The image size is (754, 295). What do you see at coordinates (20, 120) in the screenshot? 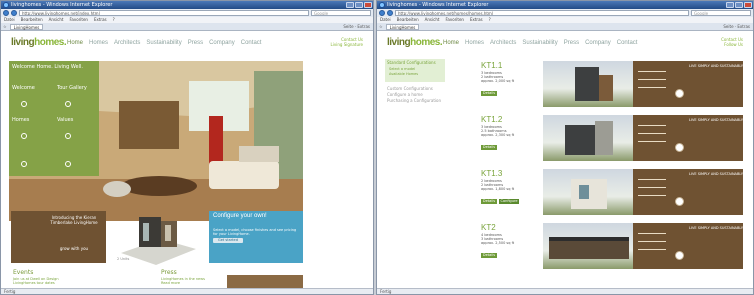
I see `overlay-item-homes: Homes` at bounding box center [20, 120].